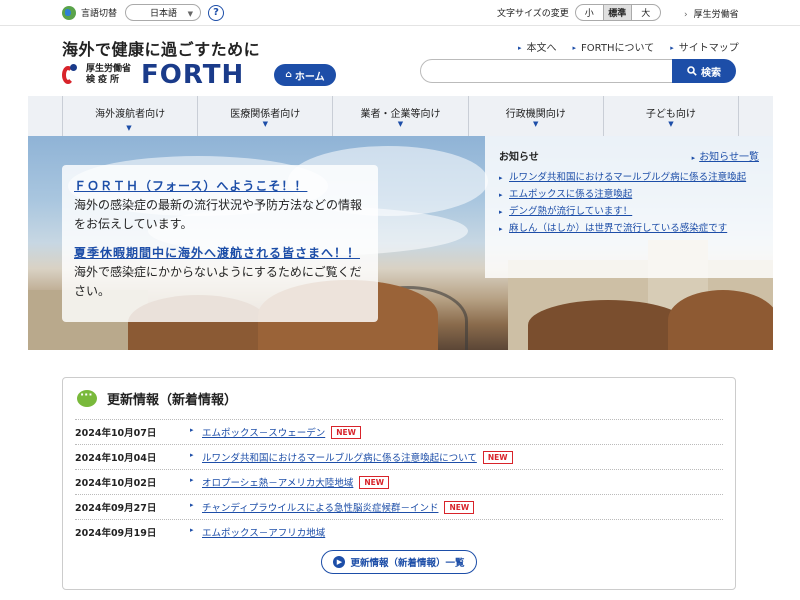  What do you see at coordinates (218, 281) in the screenshot?
I see `summer-travel-text: 海外で感染症にかからないようにするためにご覧ください。` at bounding box center [218, 281].